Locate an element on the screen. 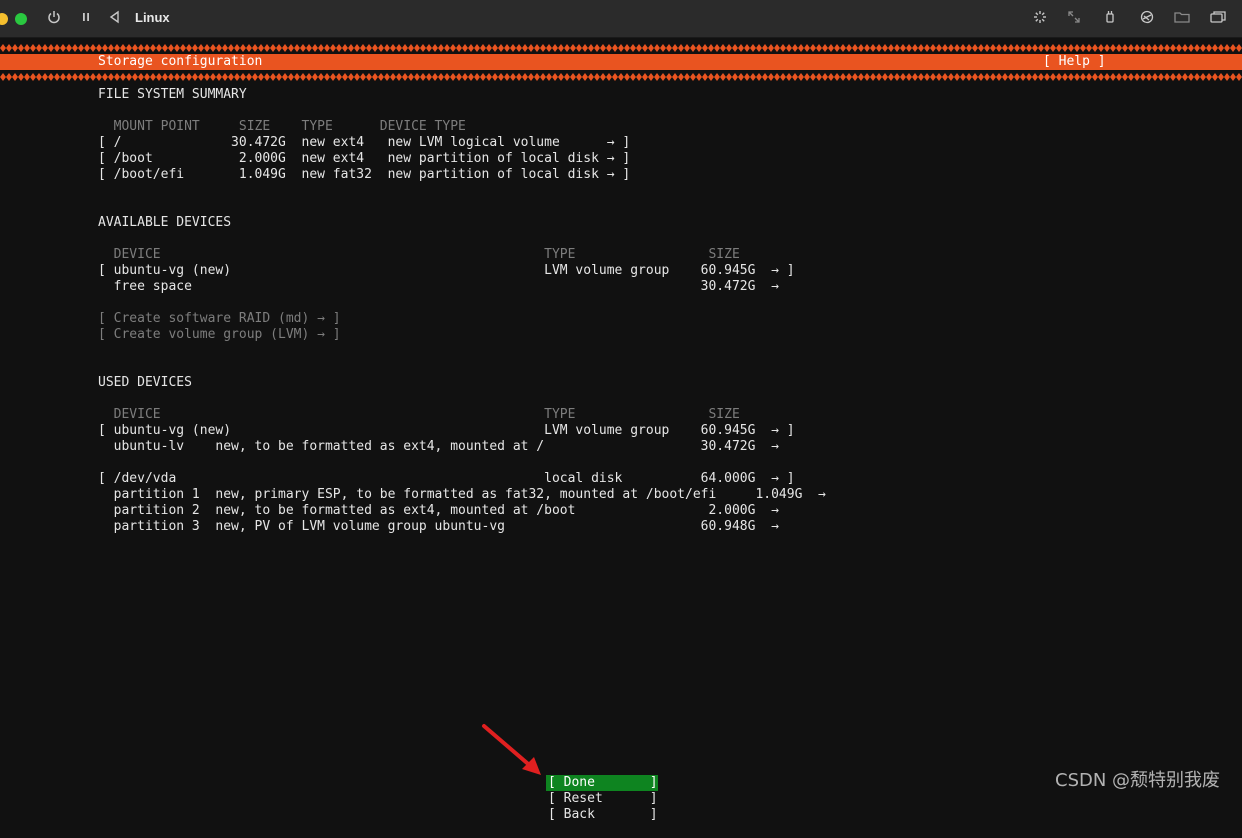 This screenshot has height=838, width=1242. reset-button: [ Reset ] is located at coordinates (603, 799).